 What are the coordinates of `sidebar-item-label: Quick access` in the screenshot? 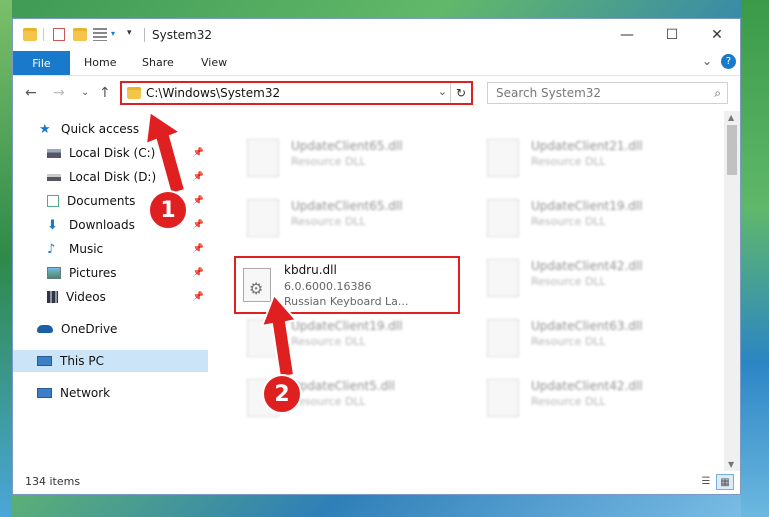 It's located at (100, 129).